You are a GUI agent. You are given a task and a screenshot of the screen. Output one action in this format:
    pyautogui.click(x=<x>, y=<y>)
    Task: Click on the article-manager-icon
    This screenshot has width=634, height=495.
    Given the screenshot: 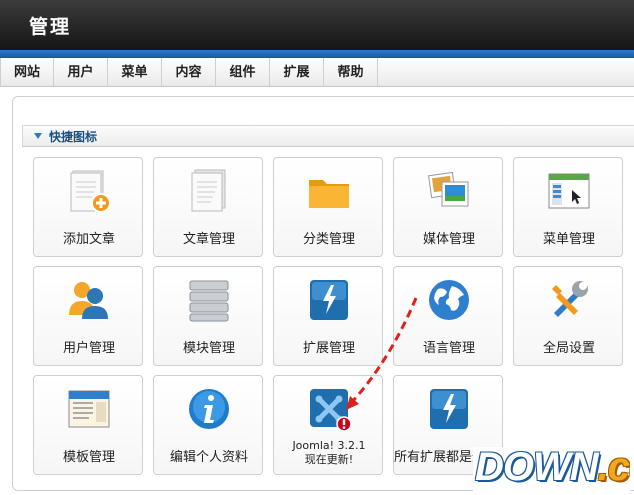 What is the action you would take?
    pyautogui.click(x=208, y=190)
    